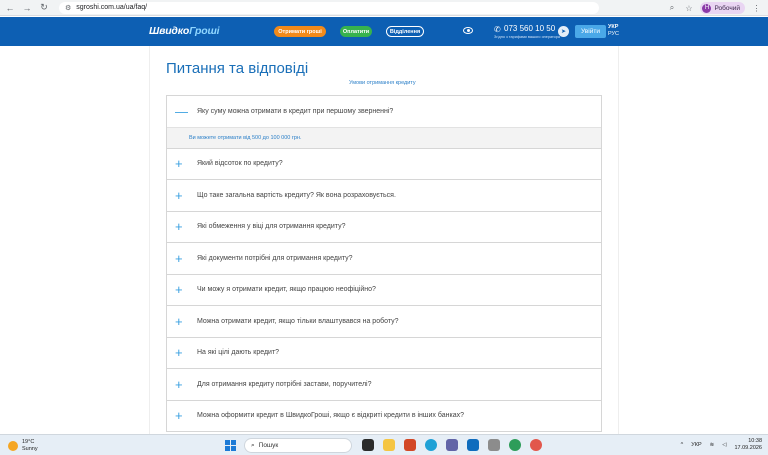 This screenshot has width=768, height=455. I want to click on office-icon, so click(410, 445).